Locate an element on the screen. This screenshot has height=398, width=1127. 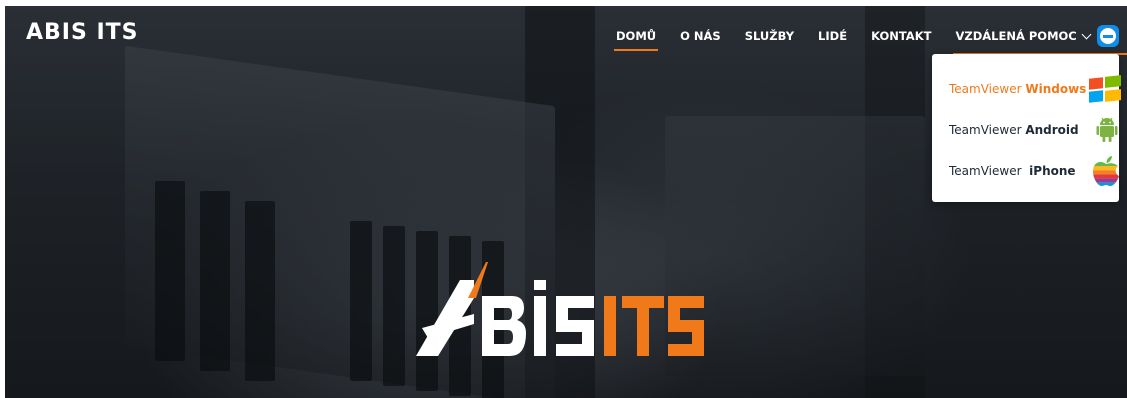
nav-item-people: LIDÉ is located at coordinates (832, 36).